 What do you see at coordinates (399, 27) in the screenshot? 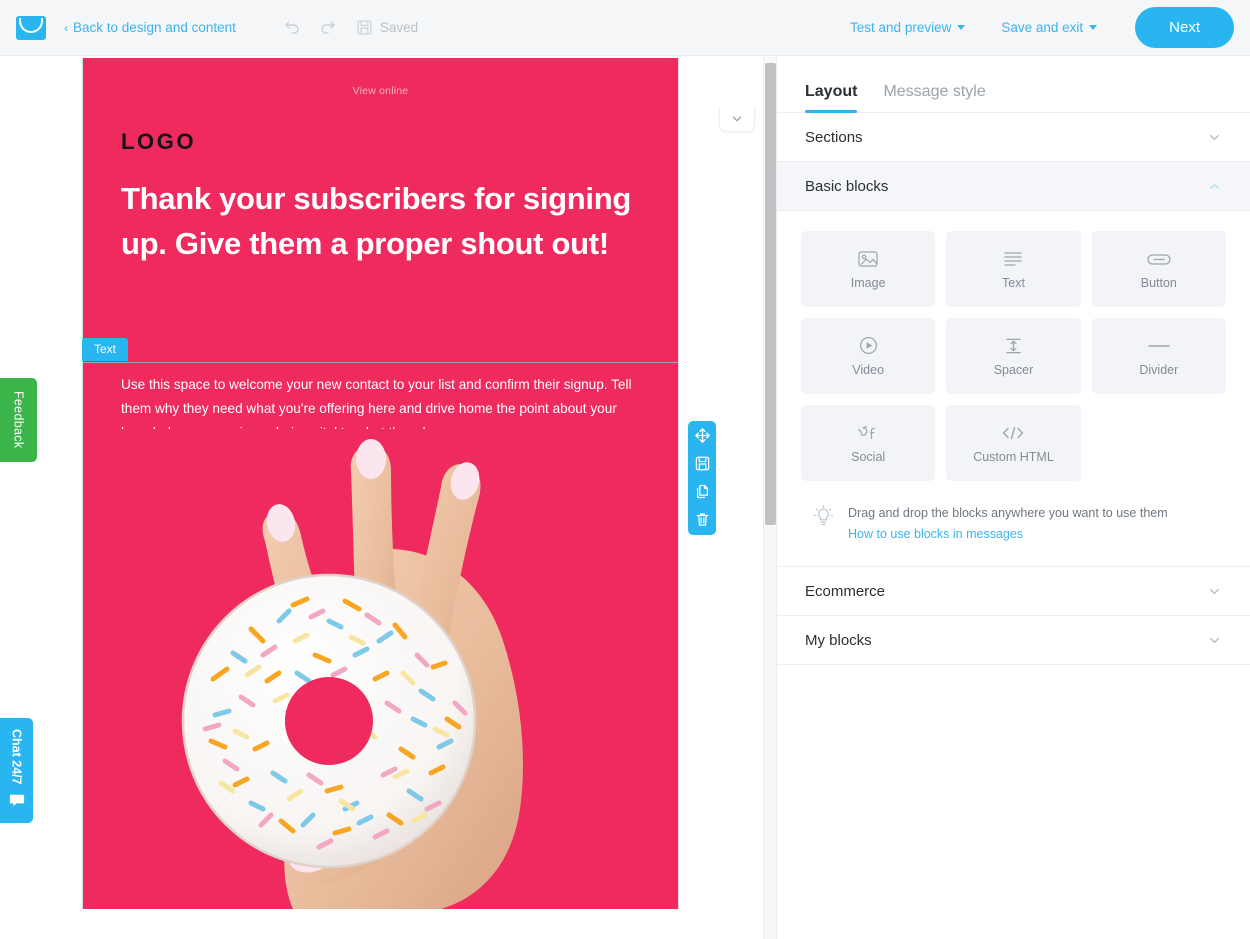
I see `saved-label: Saved` at bounding box center [399, 27].